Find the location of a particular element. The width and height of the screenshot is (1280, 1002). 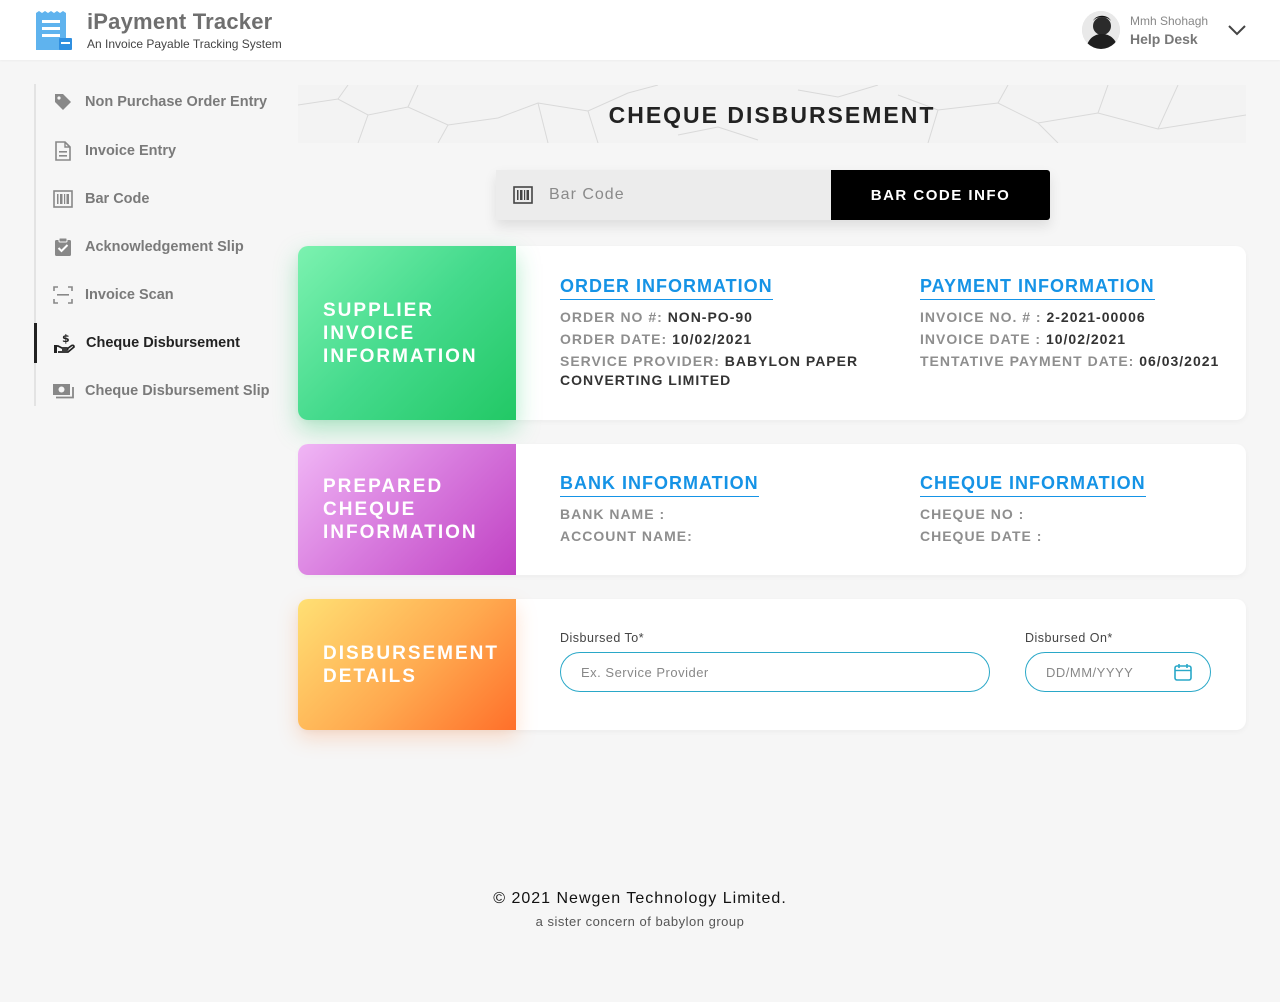

card-tag: PREPARED CHEQUE INFORMATION is located at coordinates (407, 509).